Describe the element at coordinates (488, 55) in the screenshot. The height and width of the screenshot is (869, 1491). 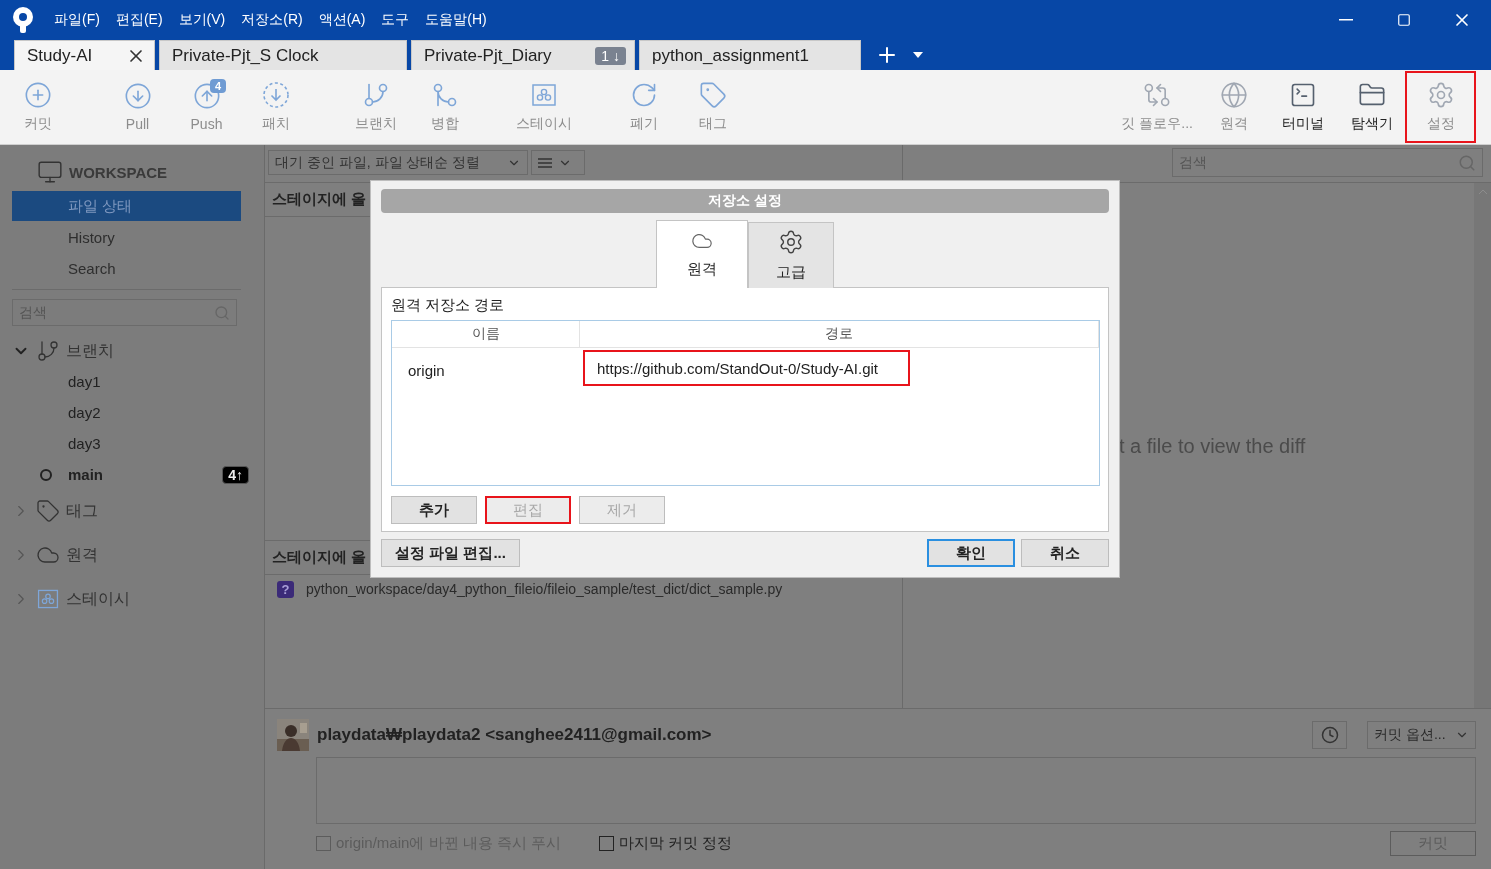
I see `tab-label: Private-Pjt_Diary` at that location.